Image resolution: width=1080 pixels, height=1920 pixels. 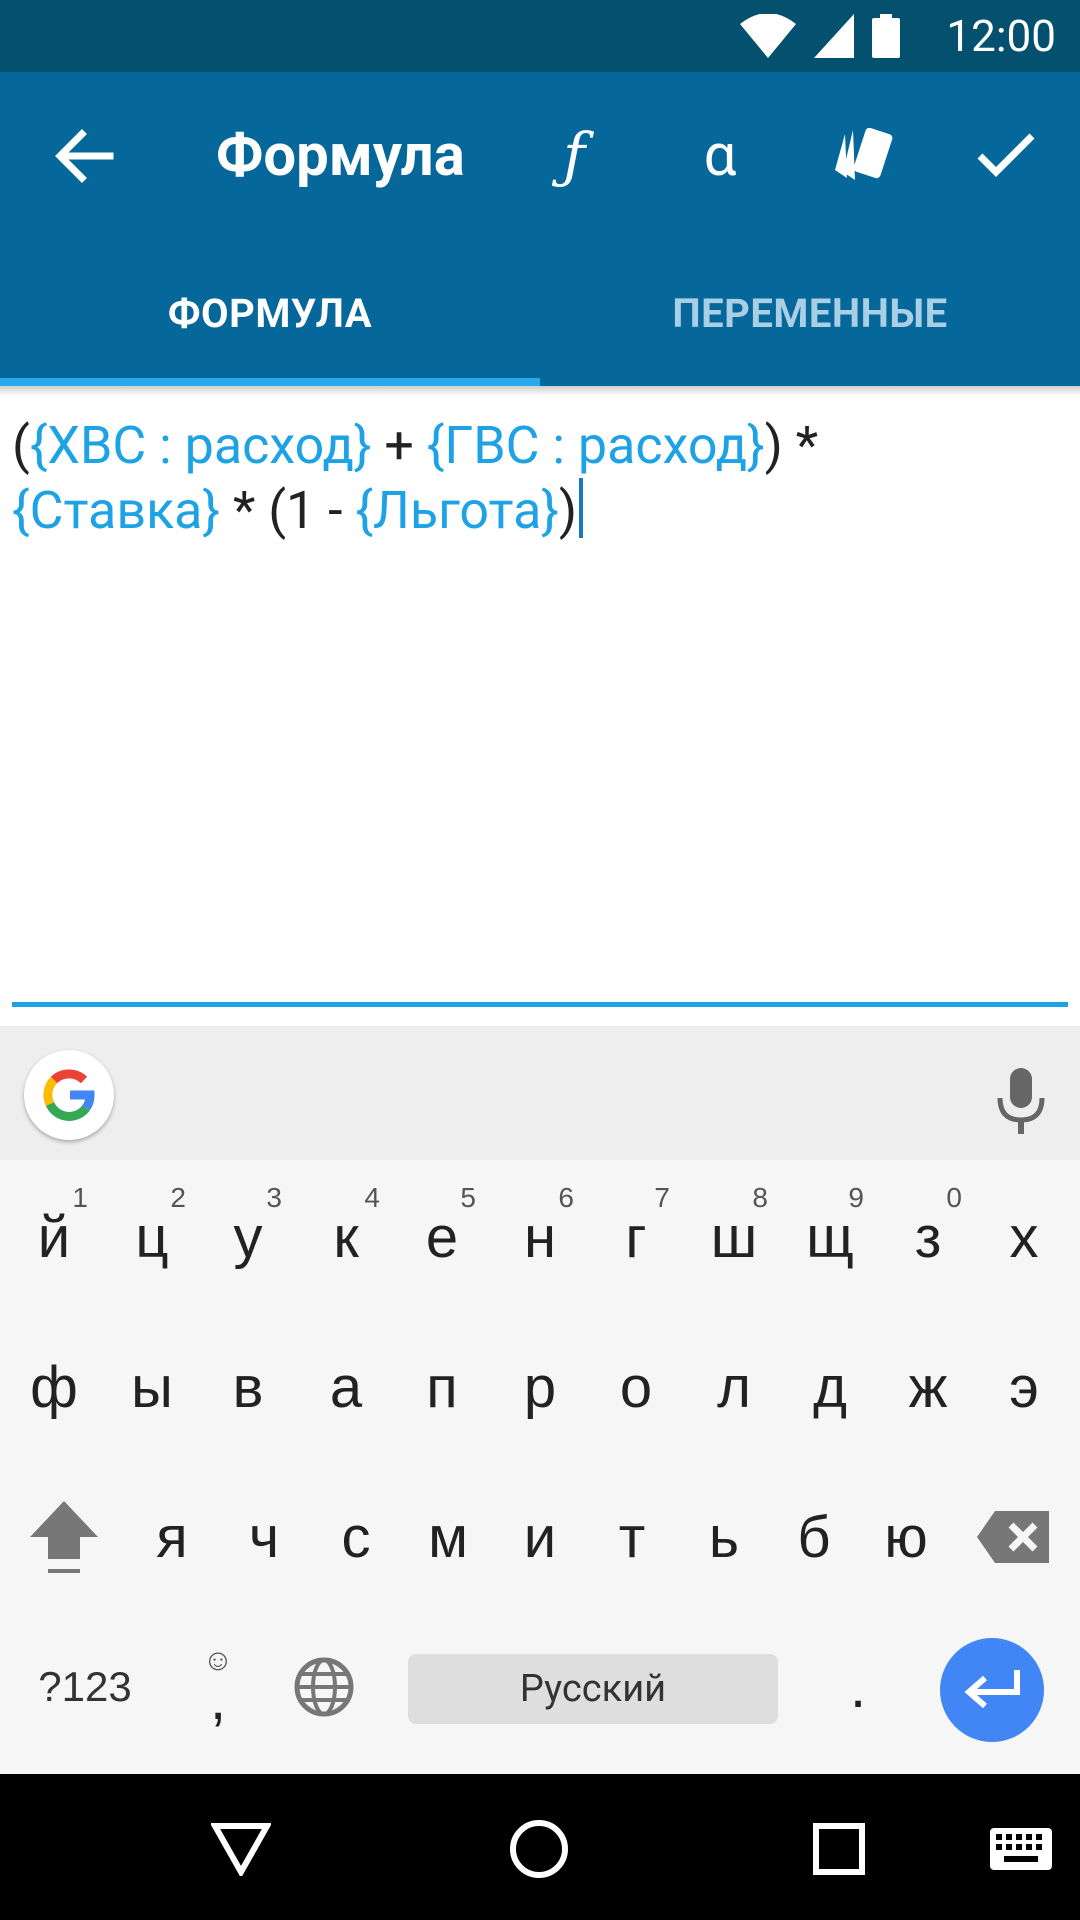 What do you see at coordinates (636, 1387) in the screenshot?
I see `key: о` at bounding box center [636, 1387].